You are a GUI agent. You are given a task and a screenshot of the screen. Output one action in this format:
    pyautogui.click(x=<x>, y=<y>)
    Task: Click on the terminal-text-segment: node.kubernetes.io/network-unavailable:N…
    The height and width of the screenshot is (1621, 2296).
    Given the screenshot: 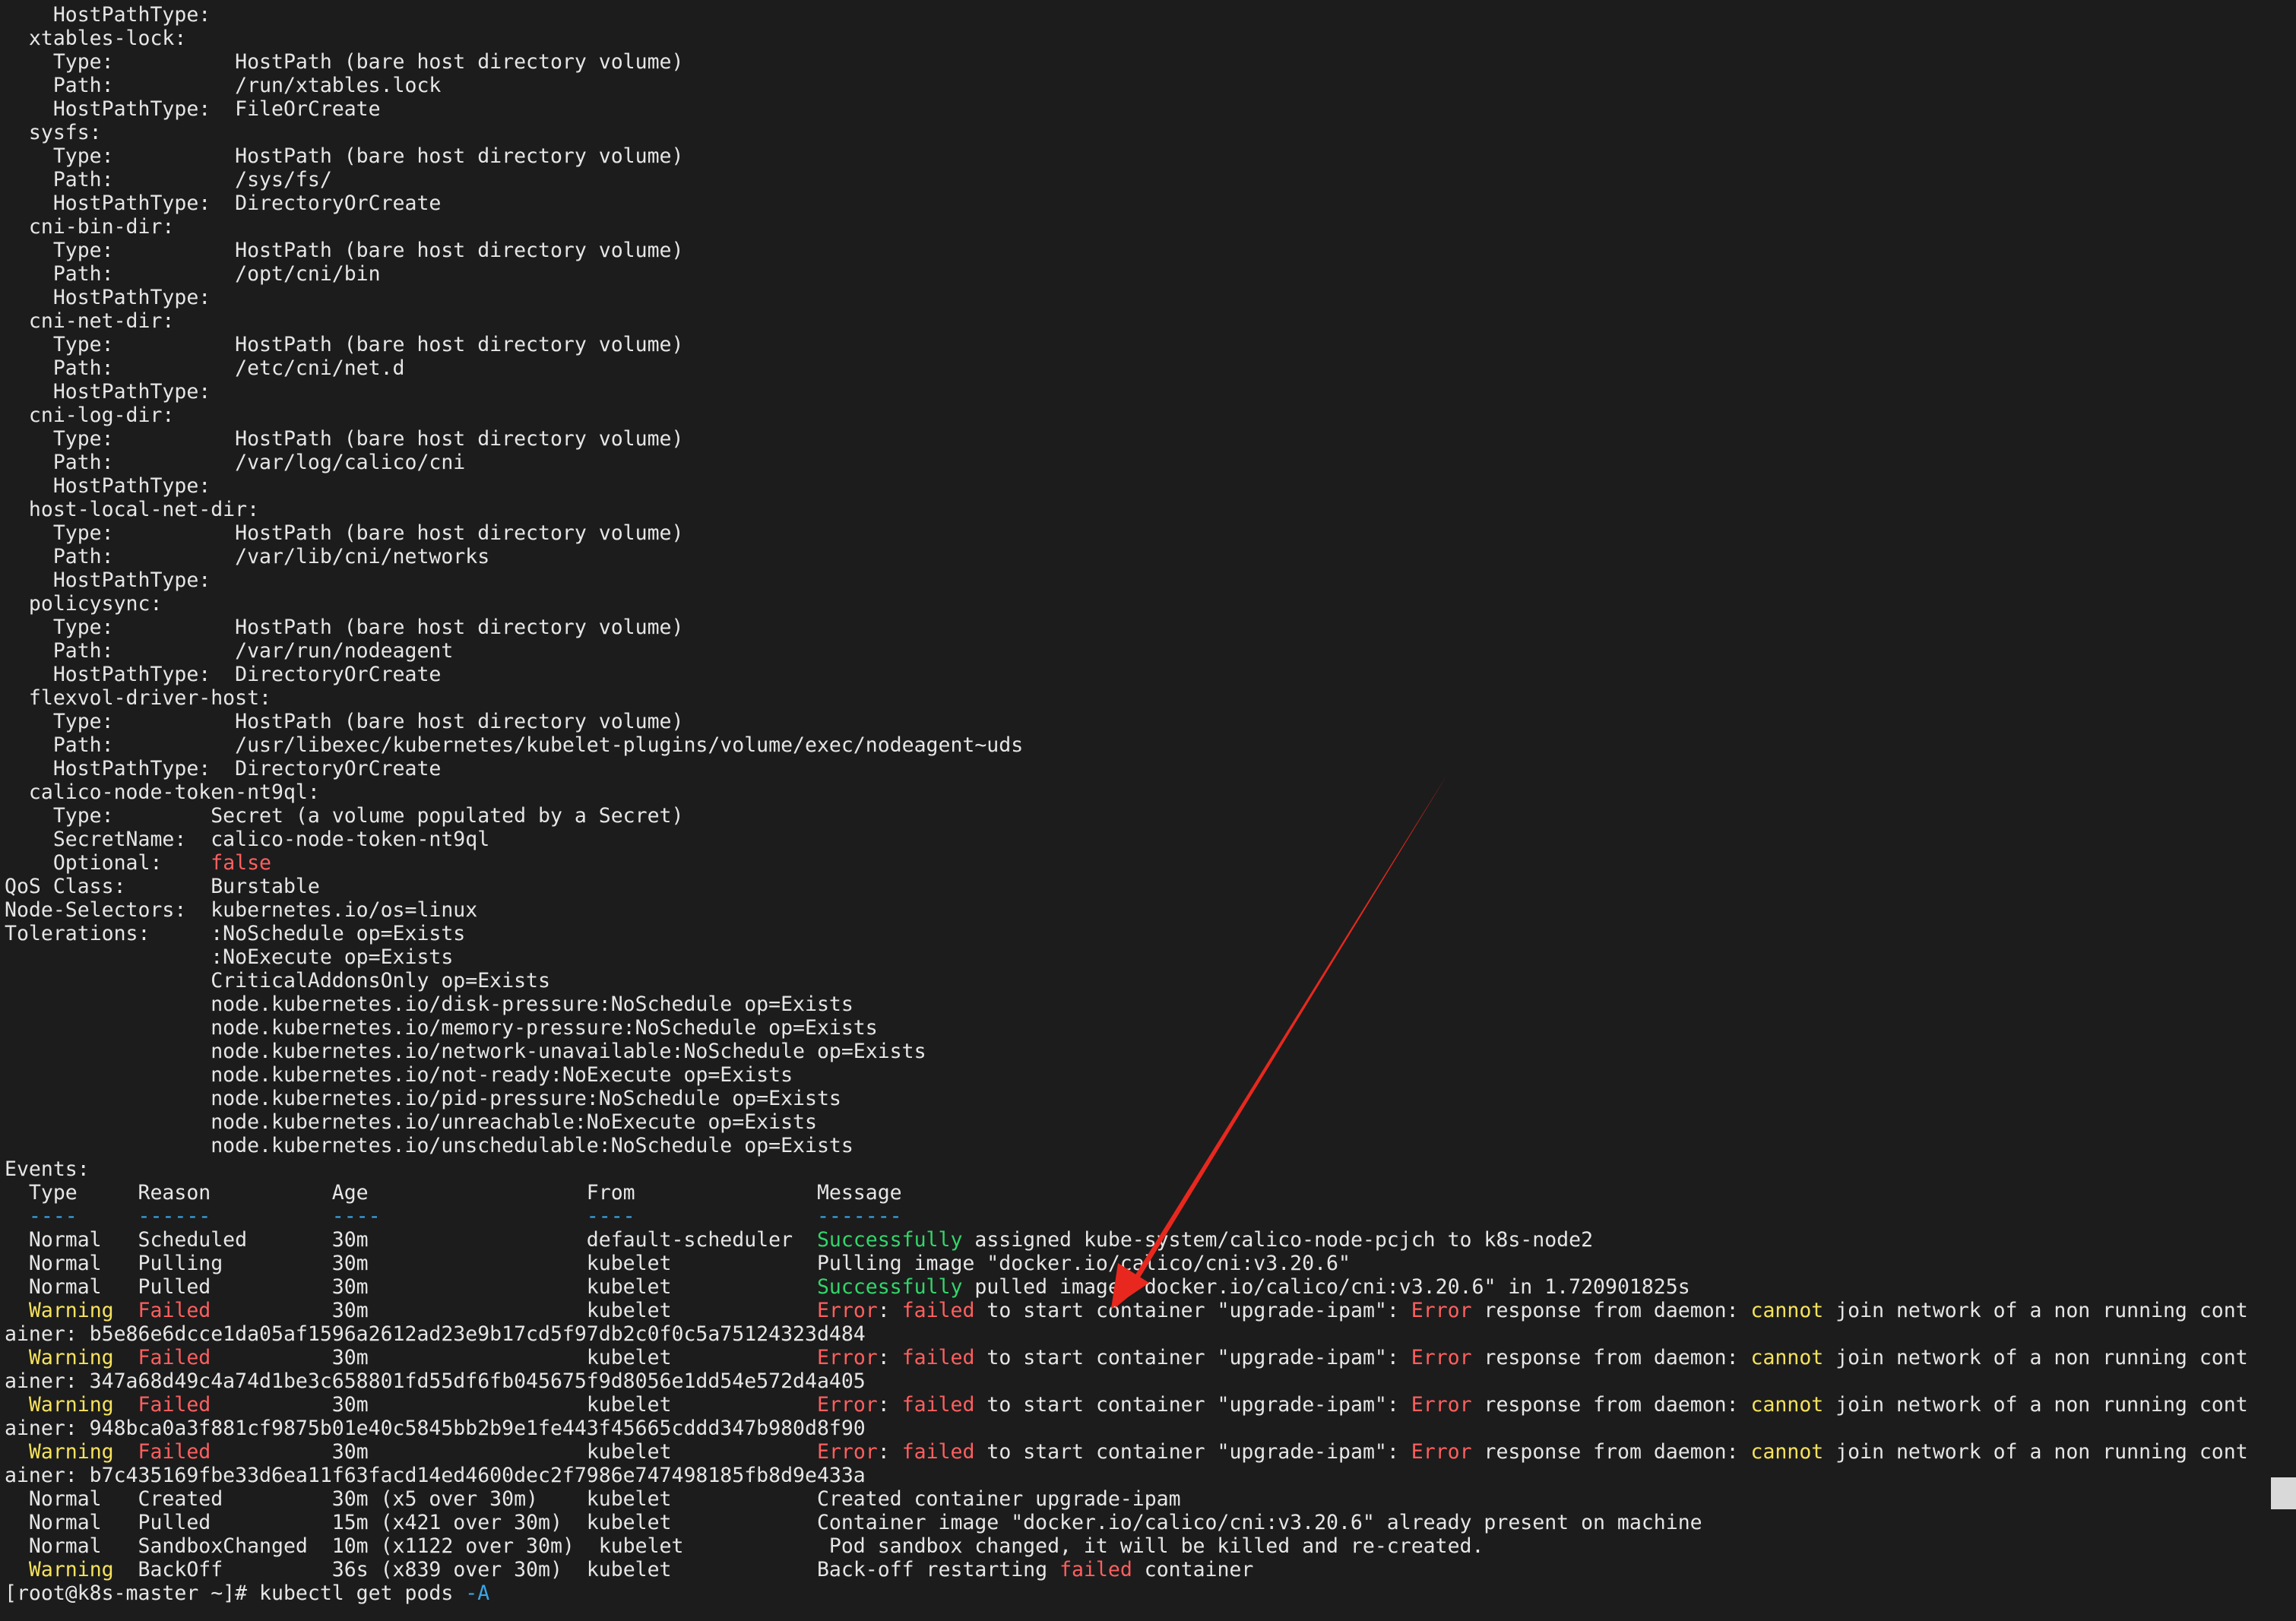 What is the action you would take?
    pyautogui.click(x=466, y=1051)
    